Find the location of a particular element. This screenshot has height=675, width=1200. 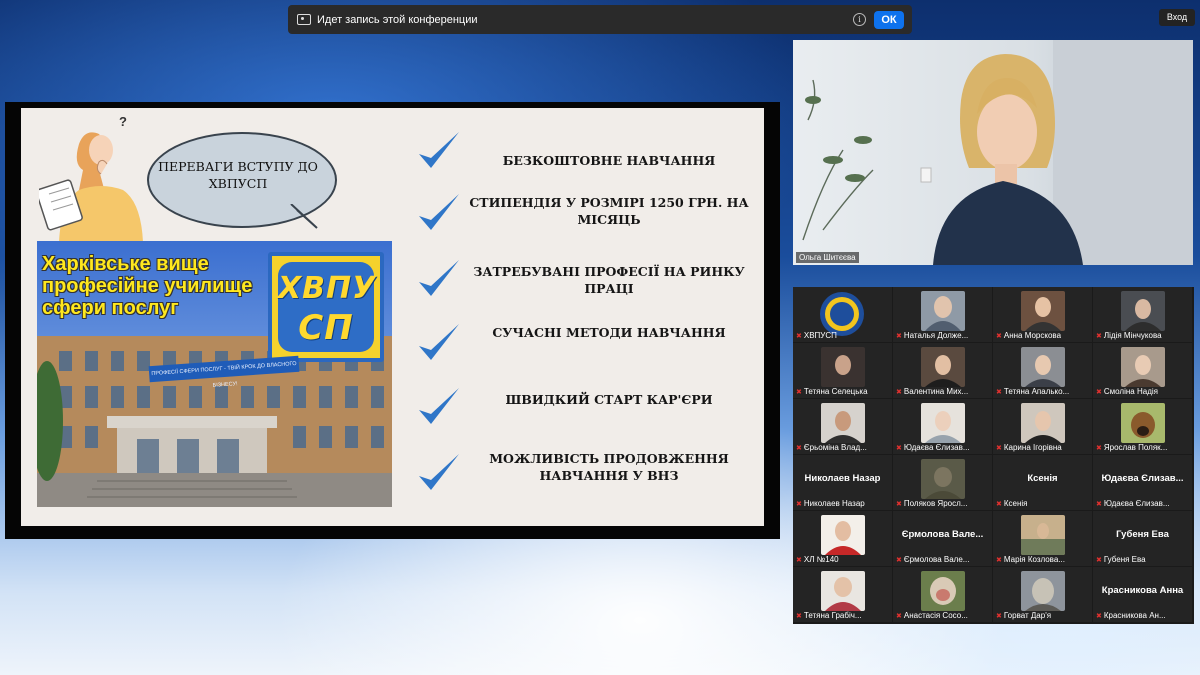

participant-tile: ✖ Анна Морскова is located at coordinates (1042, 314).